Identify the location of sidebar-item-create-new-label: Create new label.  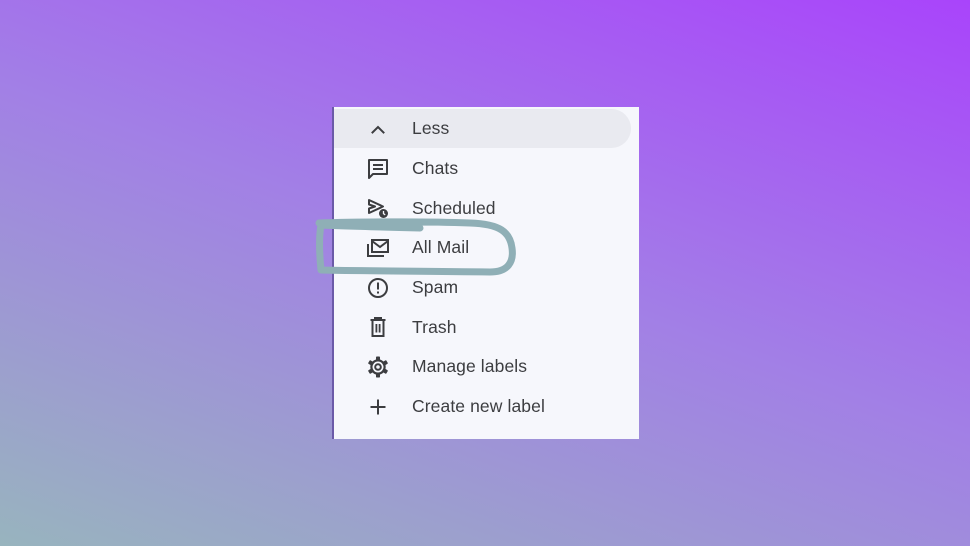
(486, 407).